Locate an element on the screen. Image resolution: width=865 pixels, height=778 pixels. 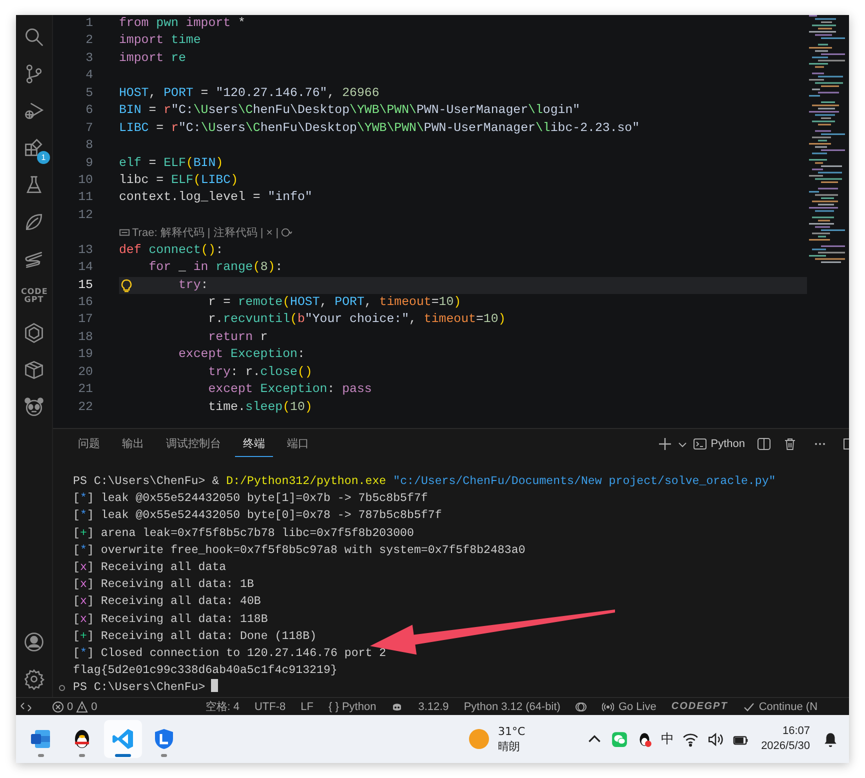
line-number: 21 is located at coordinates (85, 389).